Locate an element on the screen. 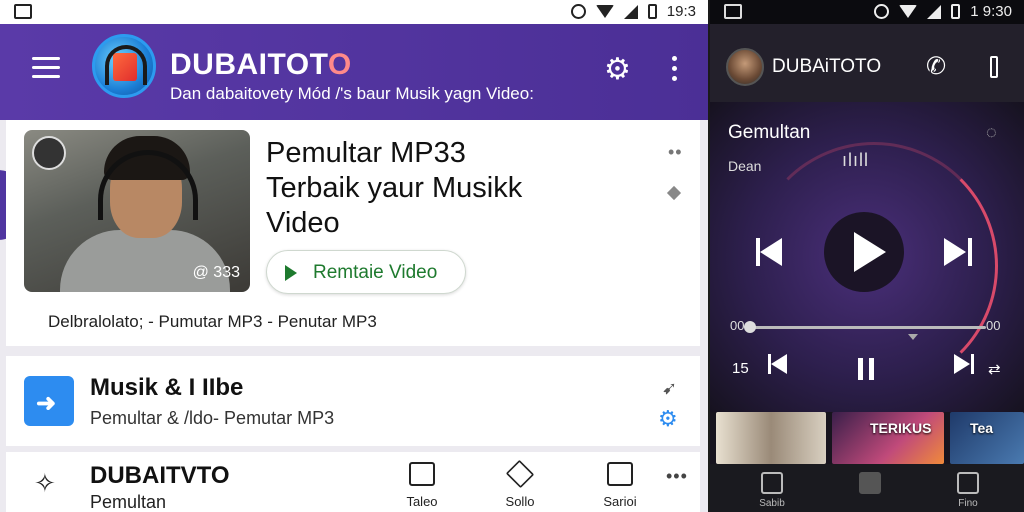  previous-small-button is located at coordinates (779, 365).